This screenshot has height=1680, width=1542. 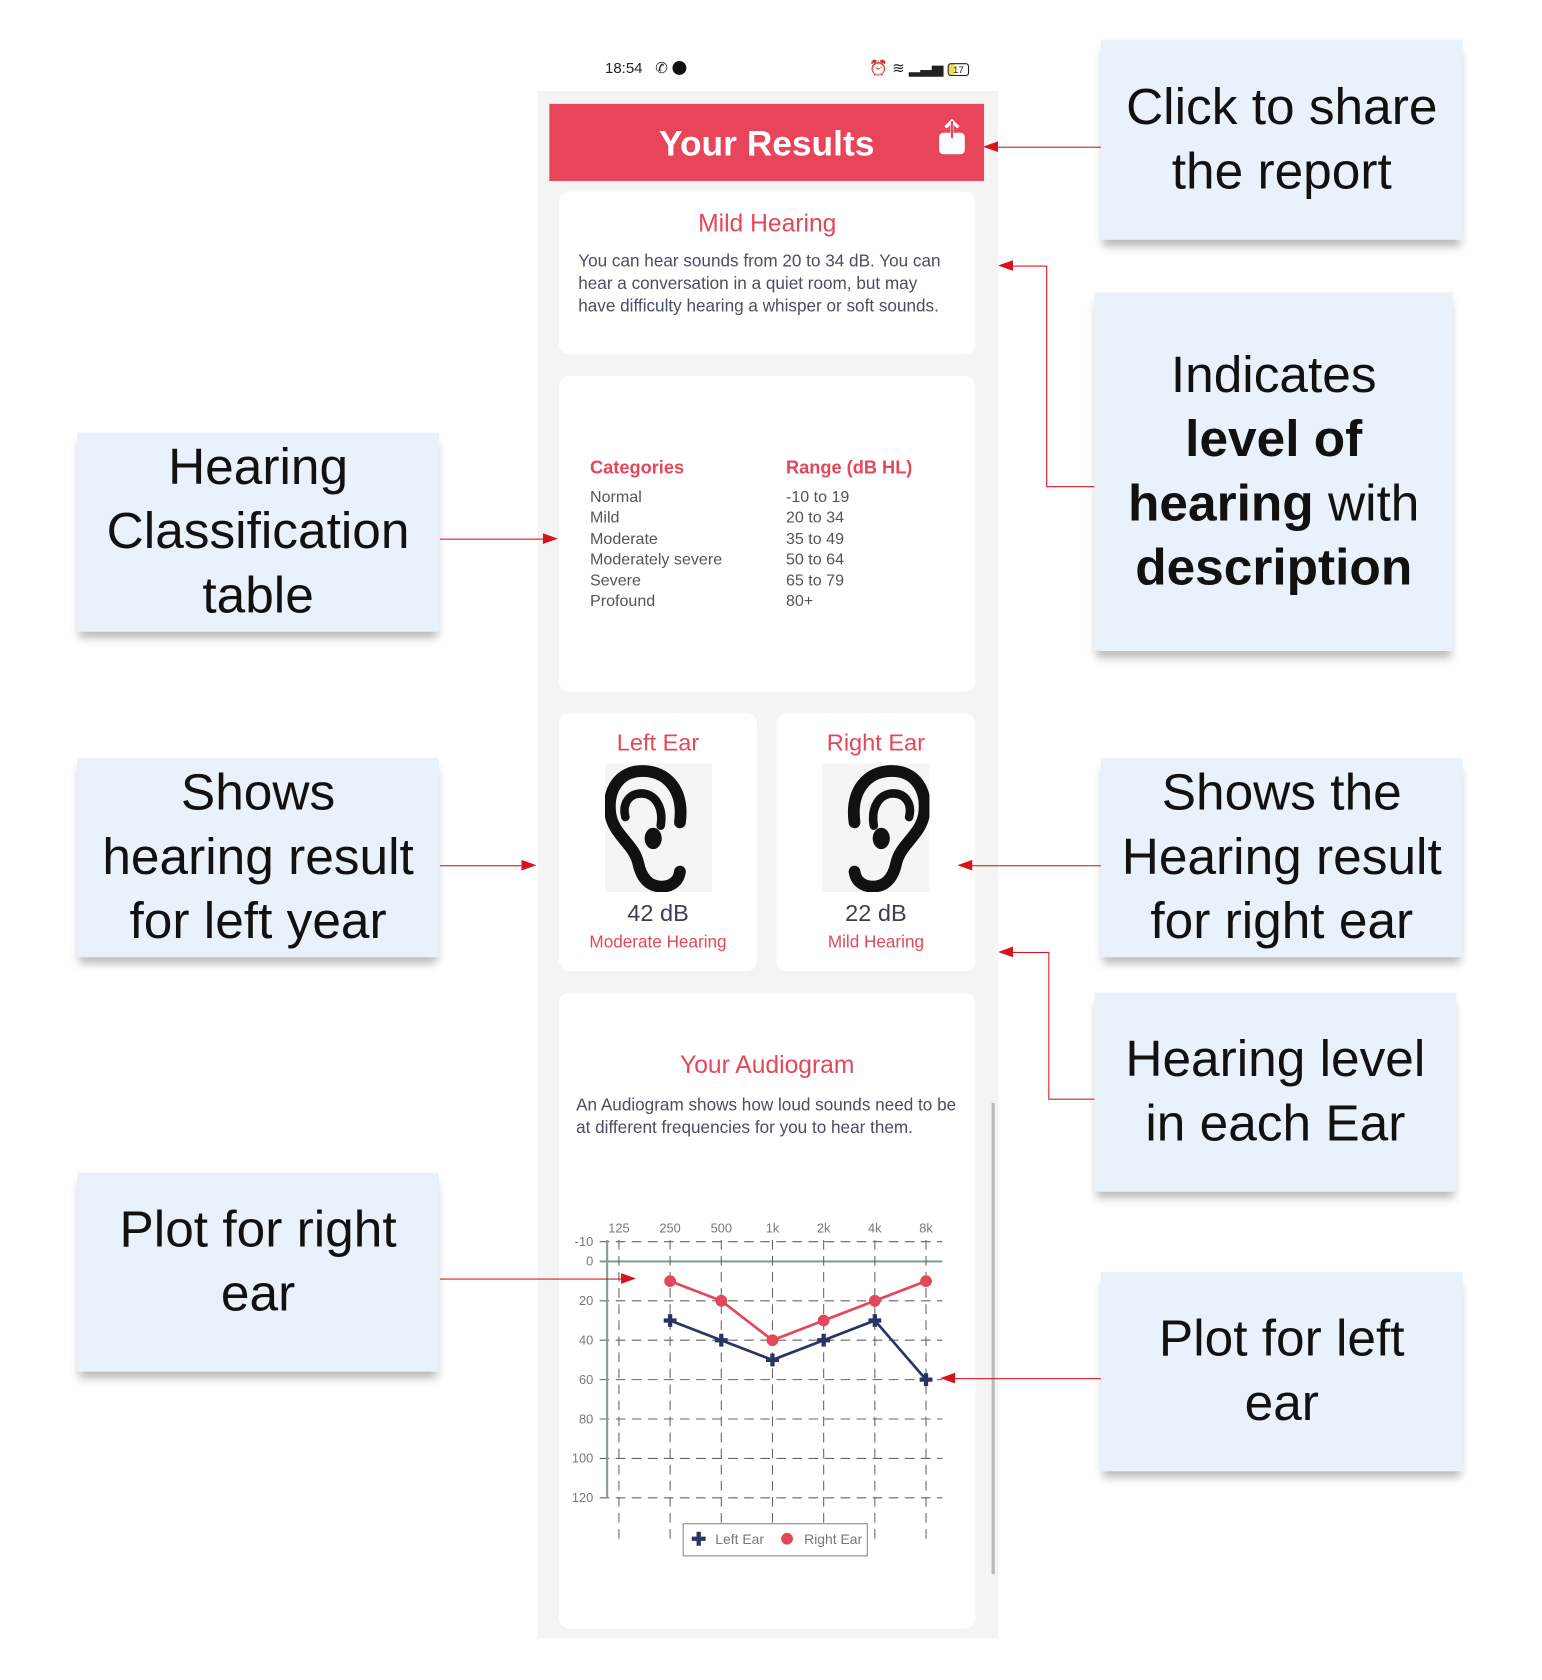 What do you see at coordinates (926, 1227) in the screenshot?
I see `x-tick-label: 8k` at bounding box center [926, 1227].